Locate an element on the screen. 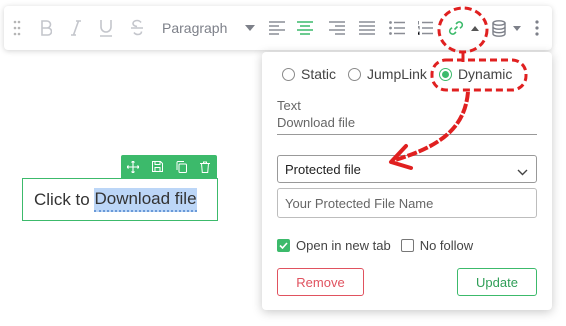 The image size is (566, 326). copy-icon is located at coordinates (181, 166).